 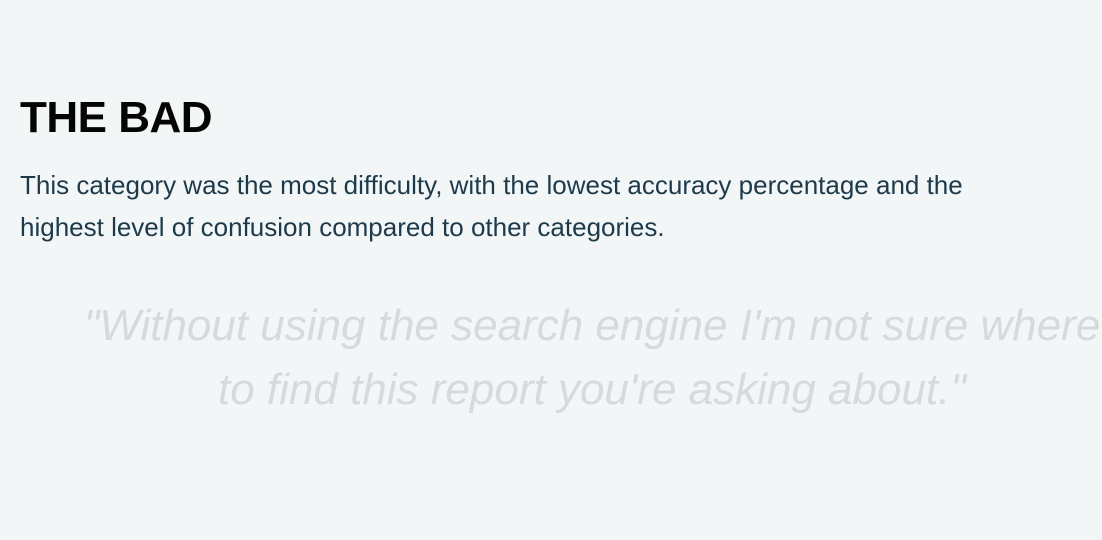 I want to click on section-title: THE BAD, so click(x=116, y=117).